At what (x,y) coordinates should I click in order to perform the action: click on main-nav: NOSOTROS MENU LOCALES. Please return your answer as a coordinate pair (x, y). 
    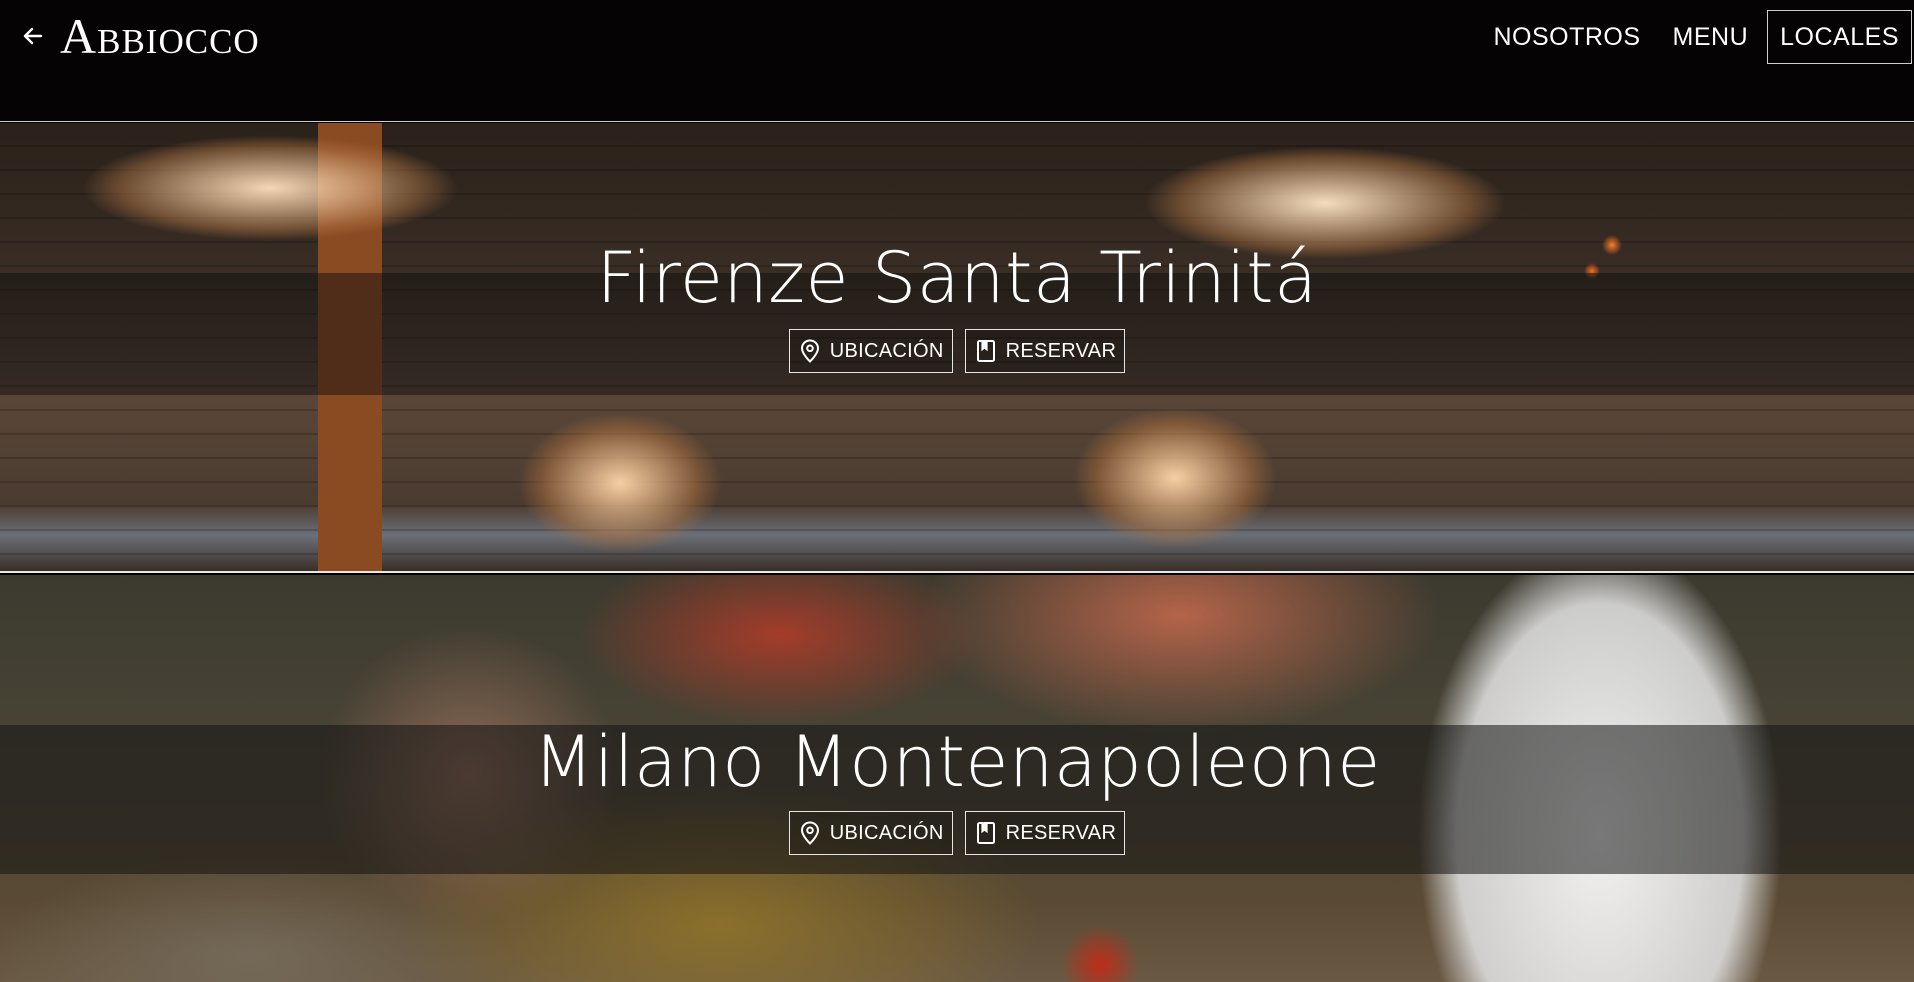
    Looking at the image, I should click on (1696, 37).